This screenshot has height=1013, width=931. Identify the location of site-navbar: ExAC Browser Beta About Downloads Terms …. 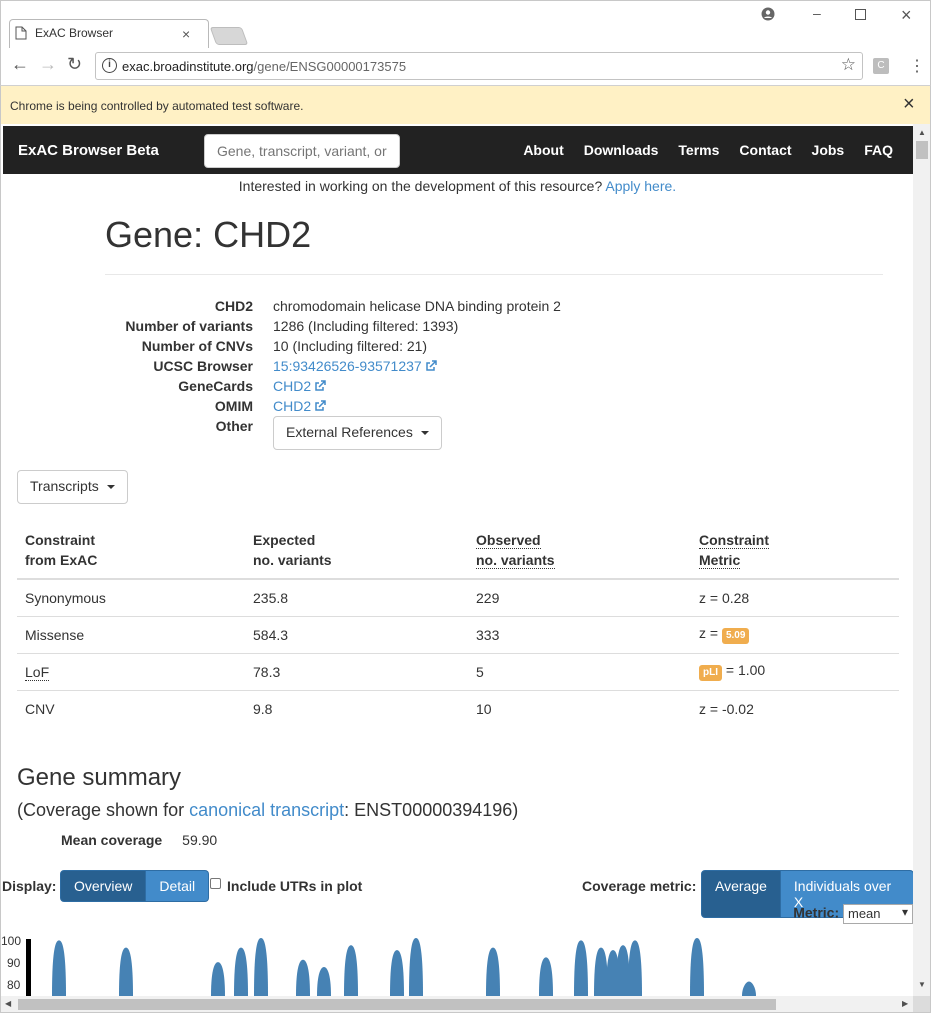
(458, 150).